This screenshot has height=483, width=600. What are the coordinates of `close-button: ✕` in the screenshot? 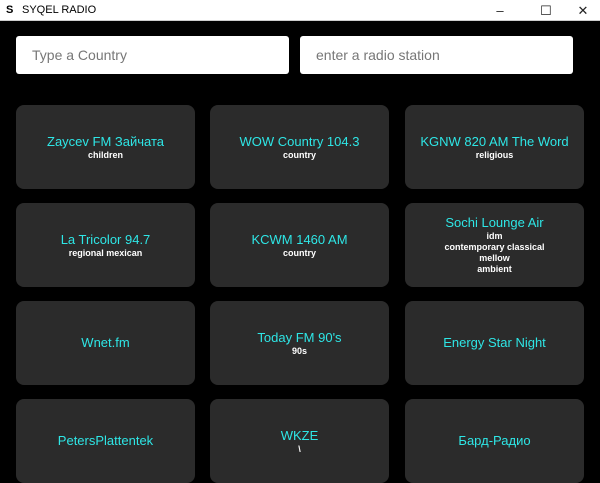 It's located at (583, 10).